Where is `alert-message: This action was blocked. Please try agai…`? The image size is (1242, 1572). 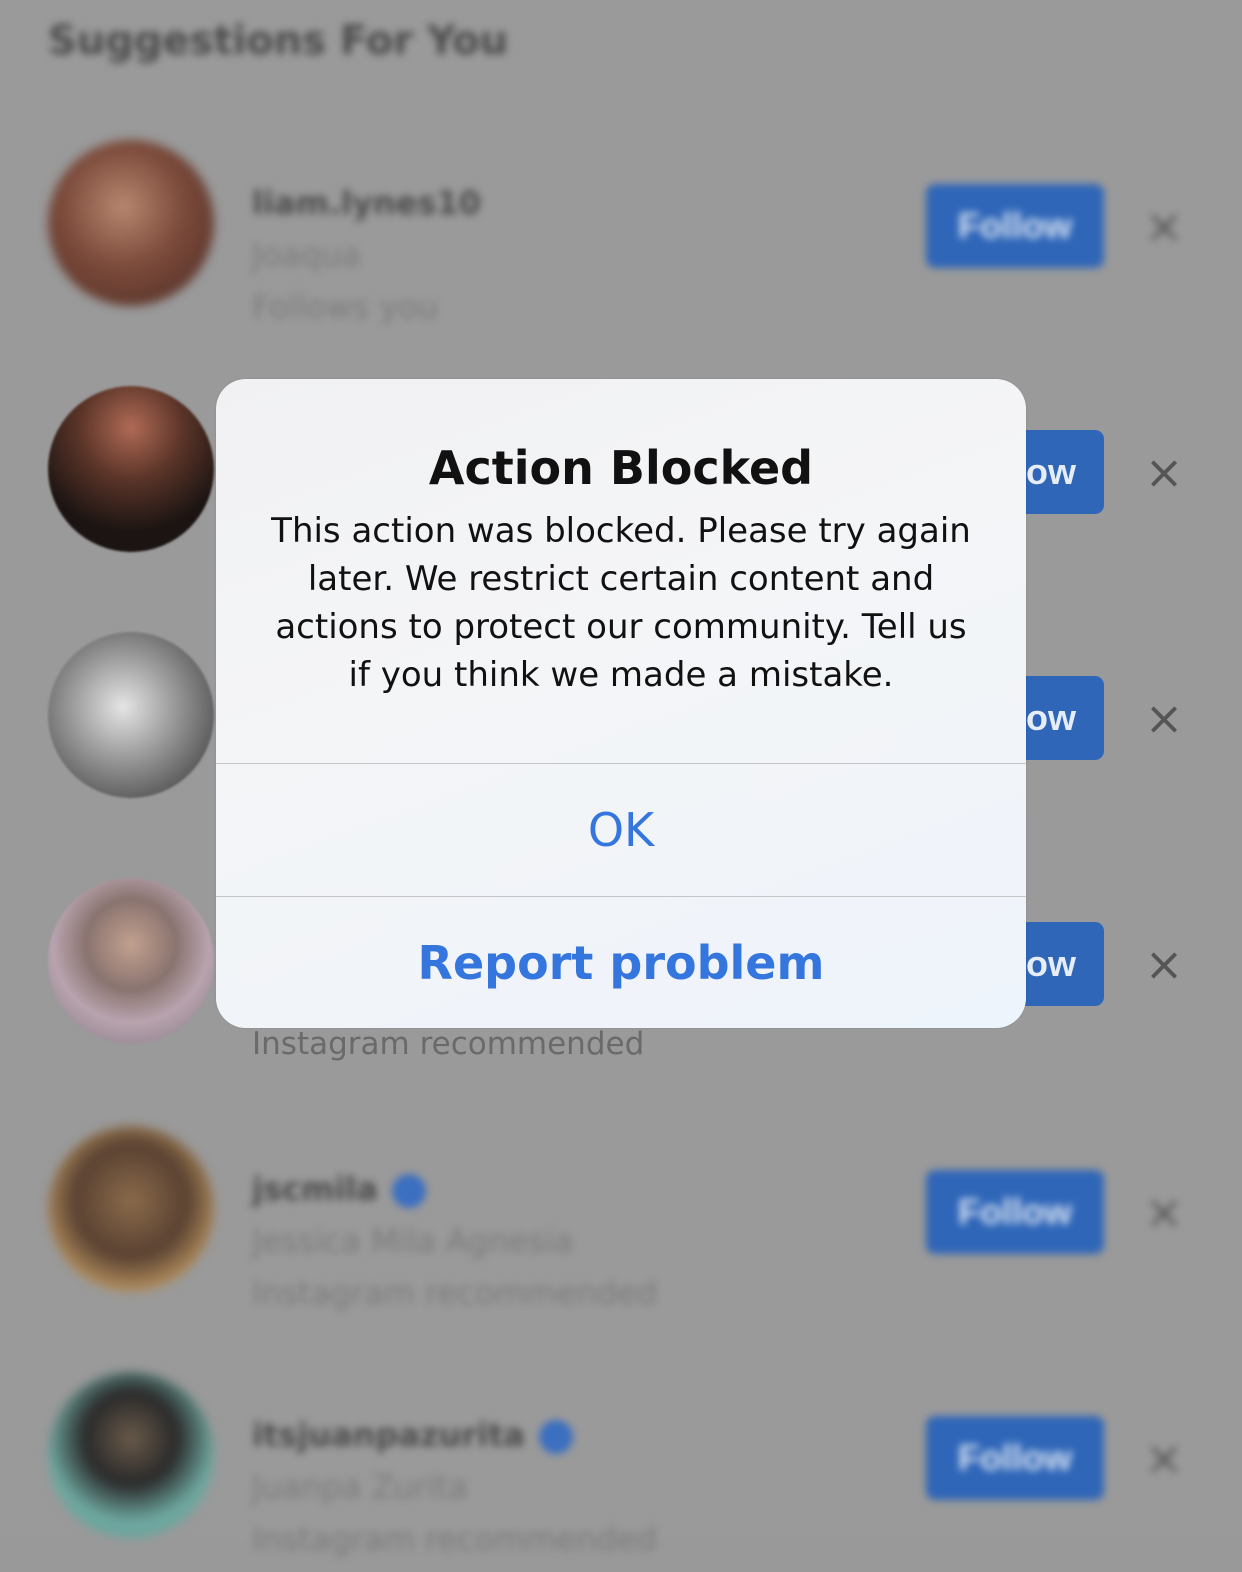
alert-message: This action was blocked. Please try agai… is located at coordinates (621, 603).